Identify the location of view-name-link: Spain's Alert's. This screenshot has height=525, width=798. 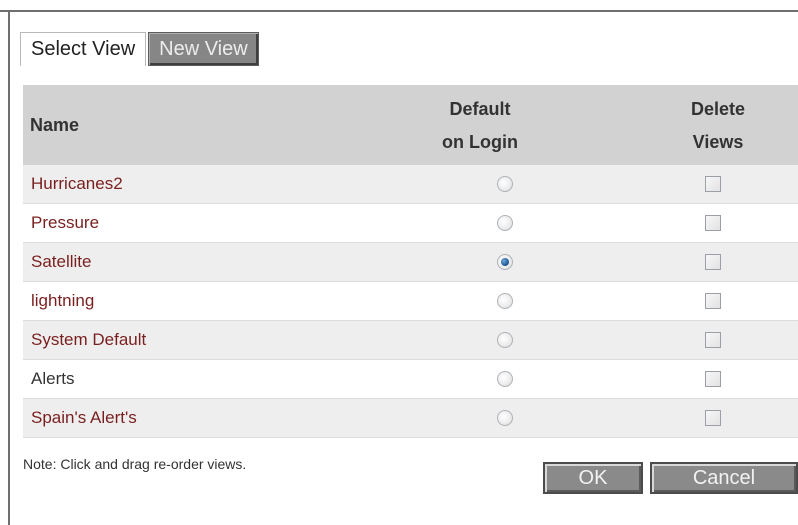
(84, 418).